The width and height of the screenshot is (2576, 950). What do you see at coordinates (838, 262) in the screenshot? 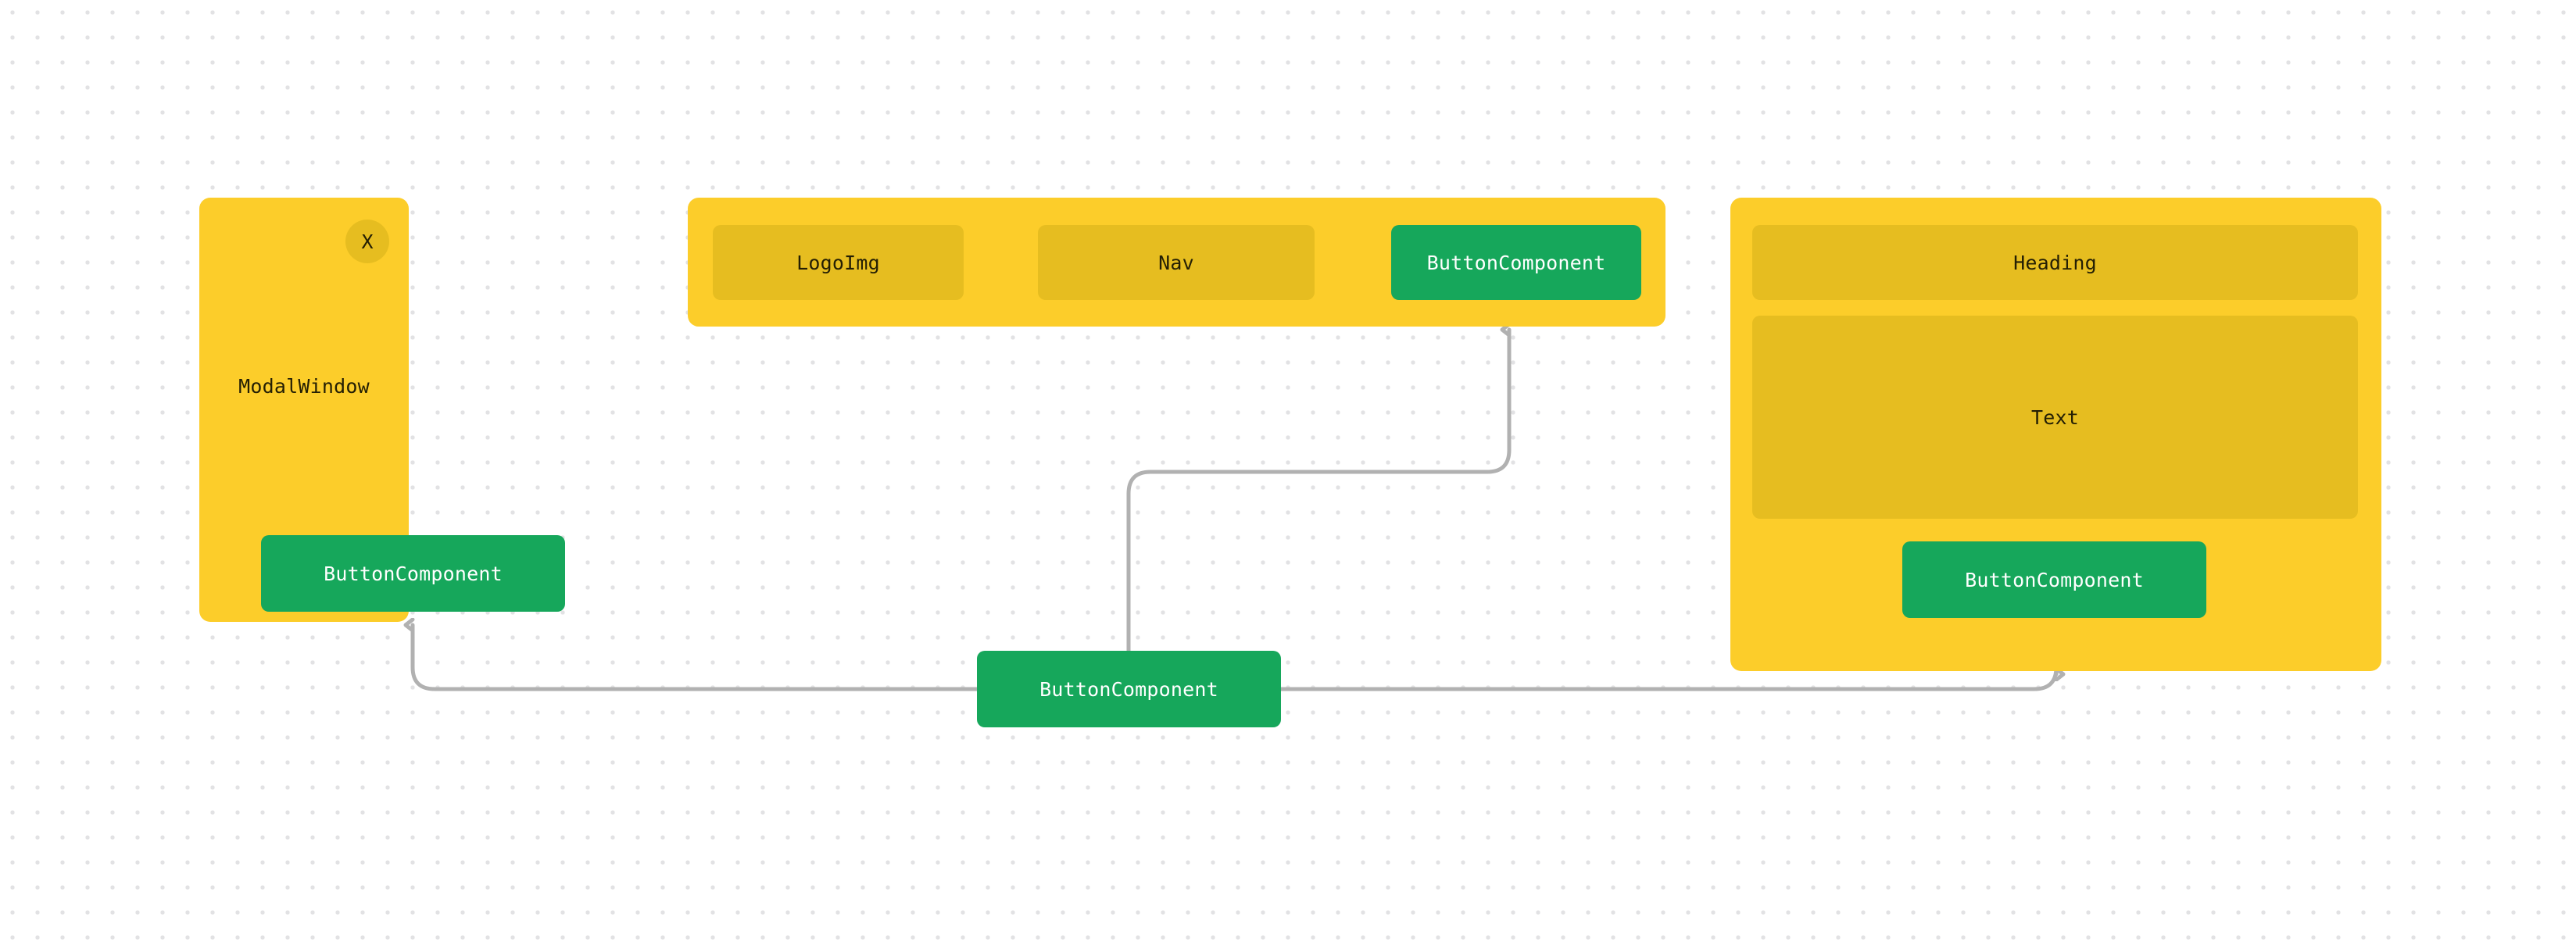
I see `navbar-logo-img: LogoImg` at bounding box center [838, 262].